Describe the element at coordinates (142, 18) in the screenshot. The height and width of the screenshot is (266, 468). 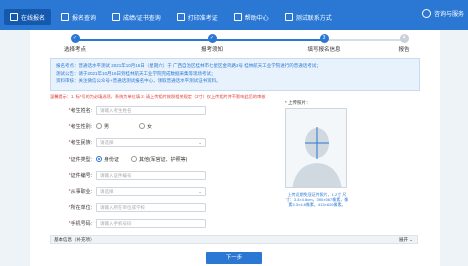
I see `nav-item-label: 成绩/证书查询` at that location.